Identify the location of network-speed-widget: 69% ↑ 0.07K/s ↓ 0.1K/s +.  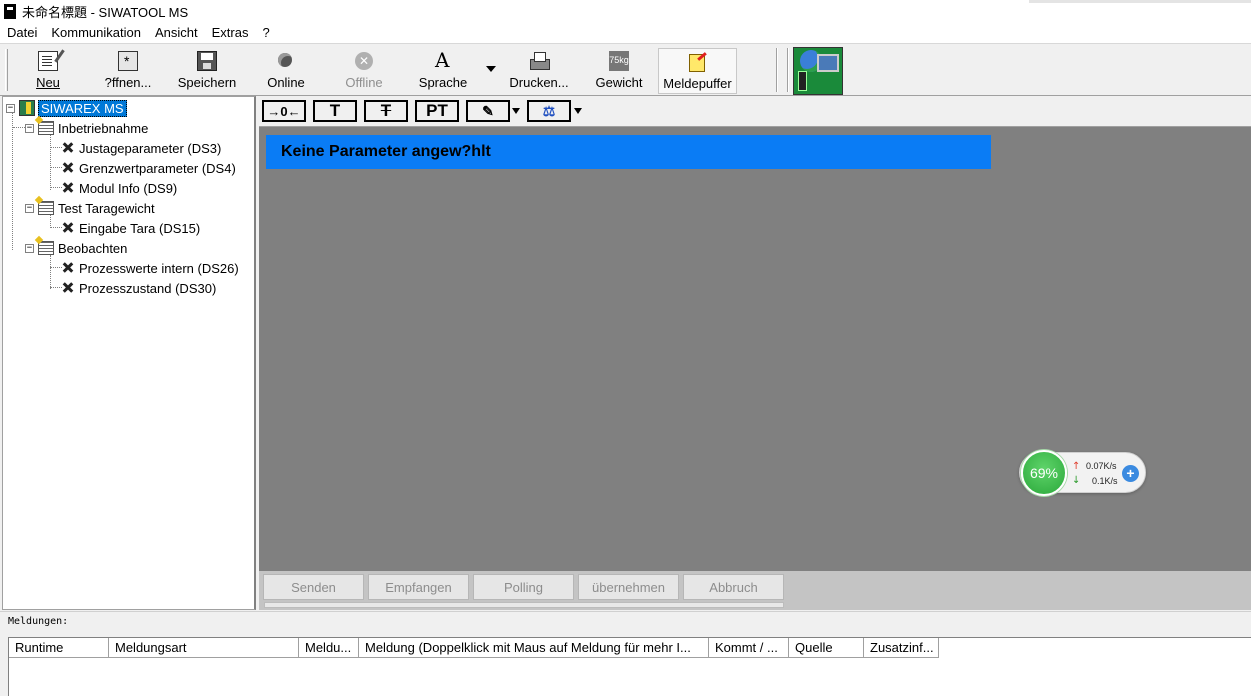
(1082, 473).